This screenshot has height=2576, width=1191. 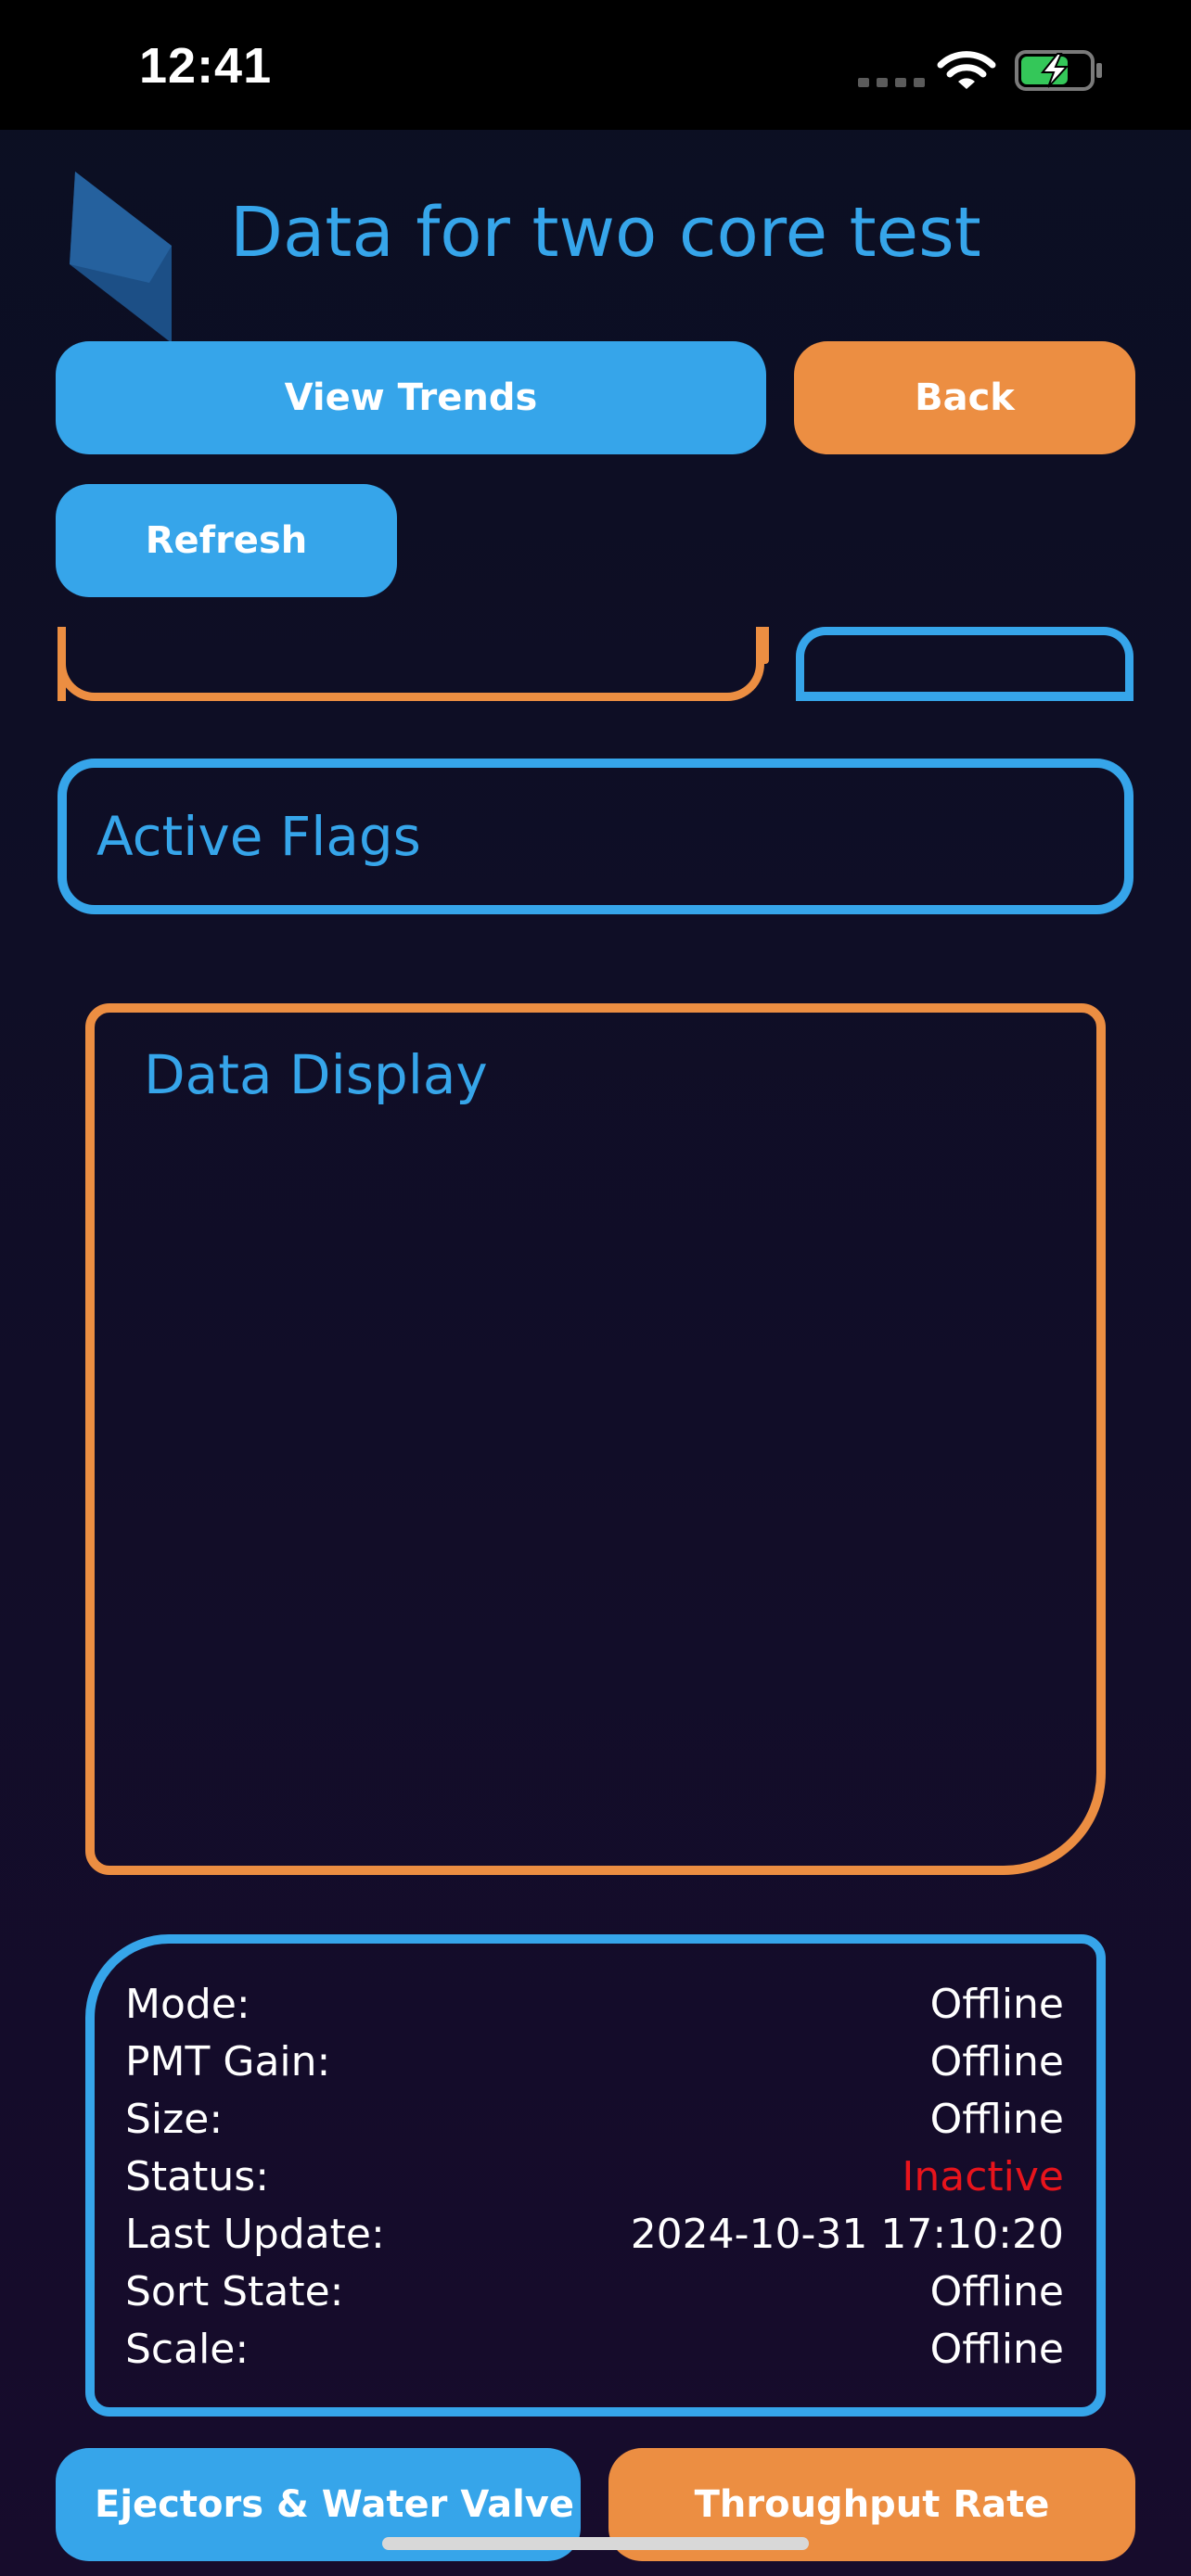 What do you see at coordinates (187, 2349) in the screenshot?
I see `info-label: Scale:` at bounding box center [187, 2349].